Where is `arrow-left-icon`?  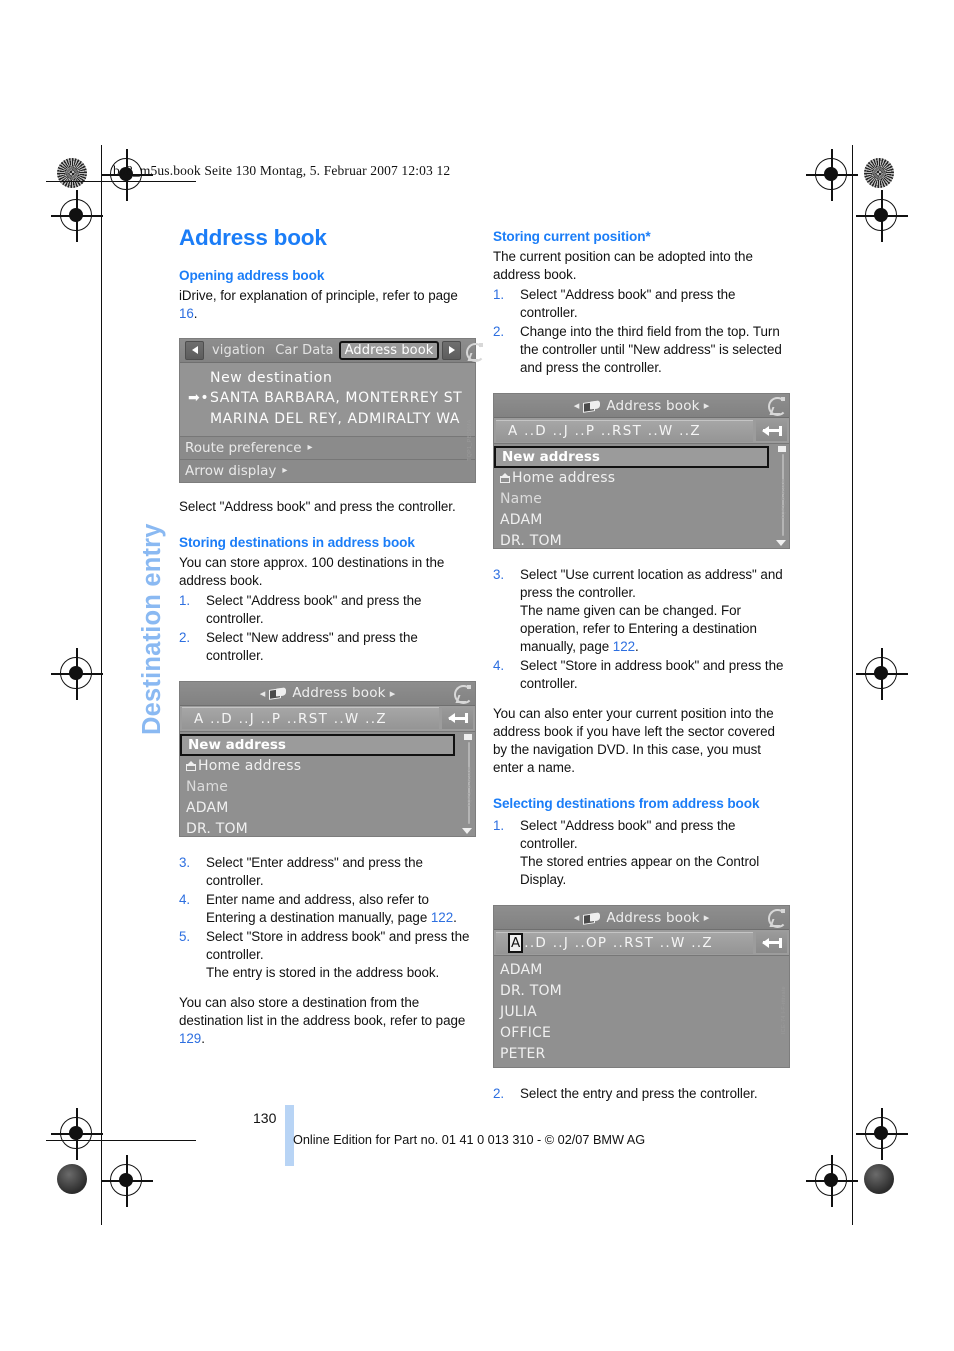
arrow-left-icon is located at coordinates (194, 350).